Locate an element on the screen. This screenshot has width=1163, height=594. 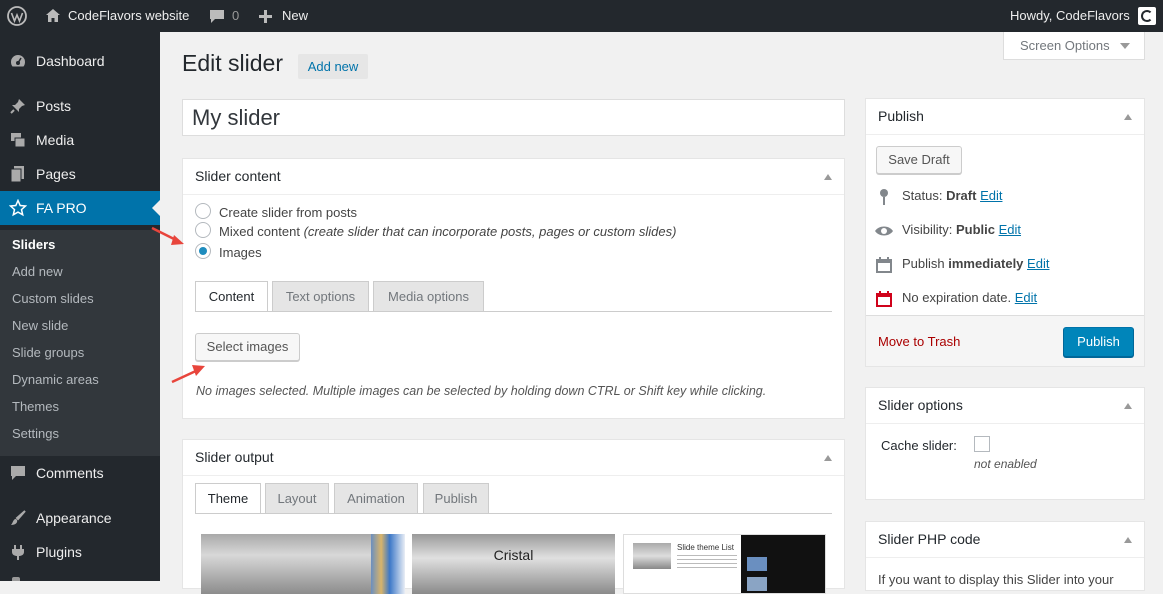
theme-thumbnail-cristal: Cristal is located at coordinates (513, 564).